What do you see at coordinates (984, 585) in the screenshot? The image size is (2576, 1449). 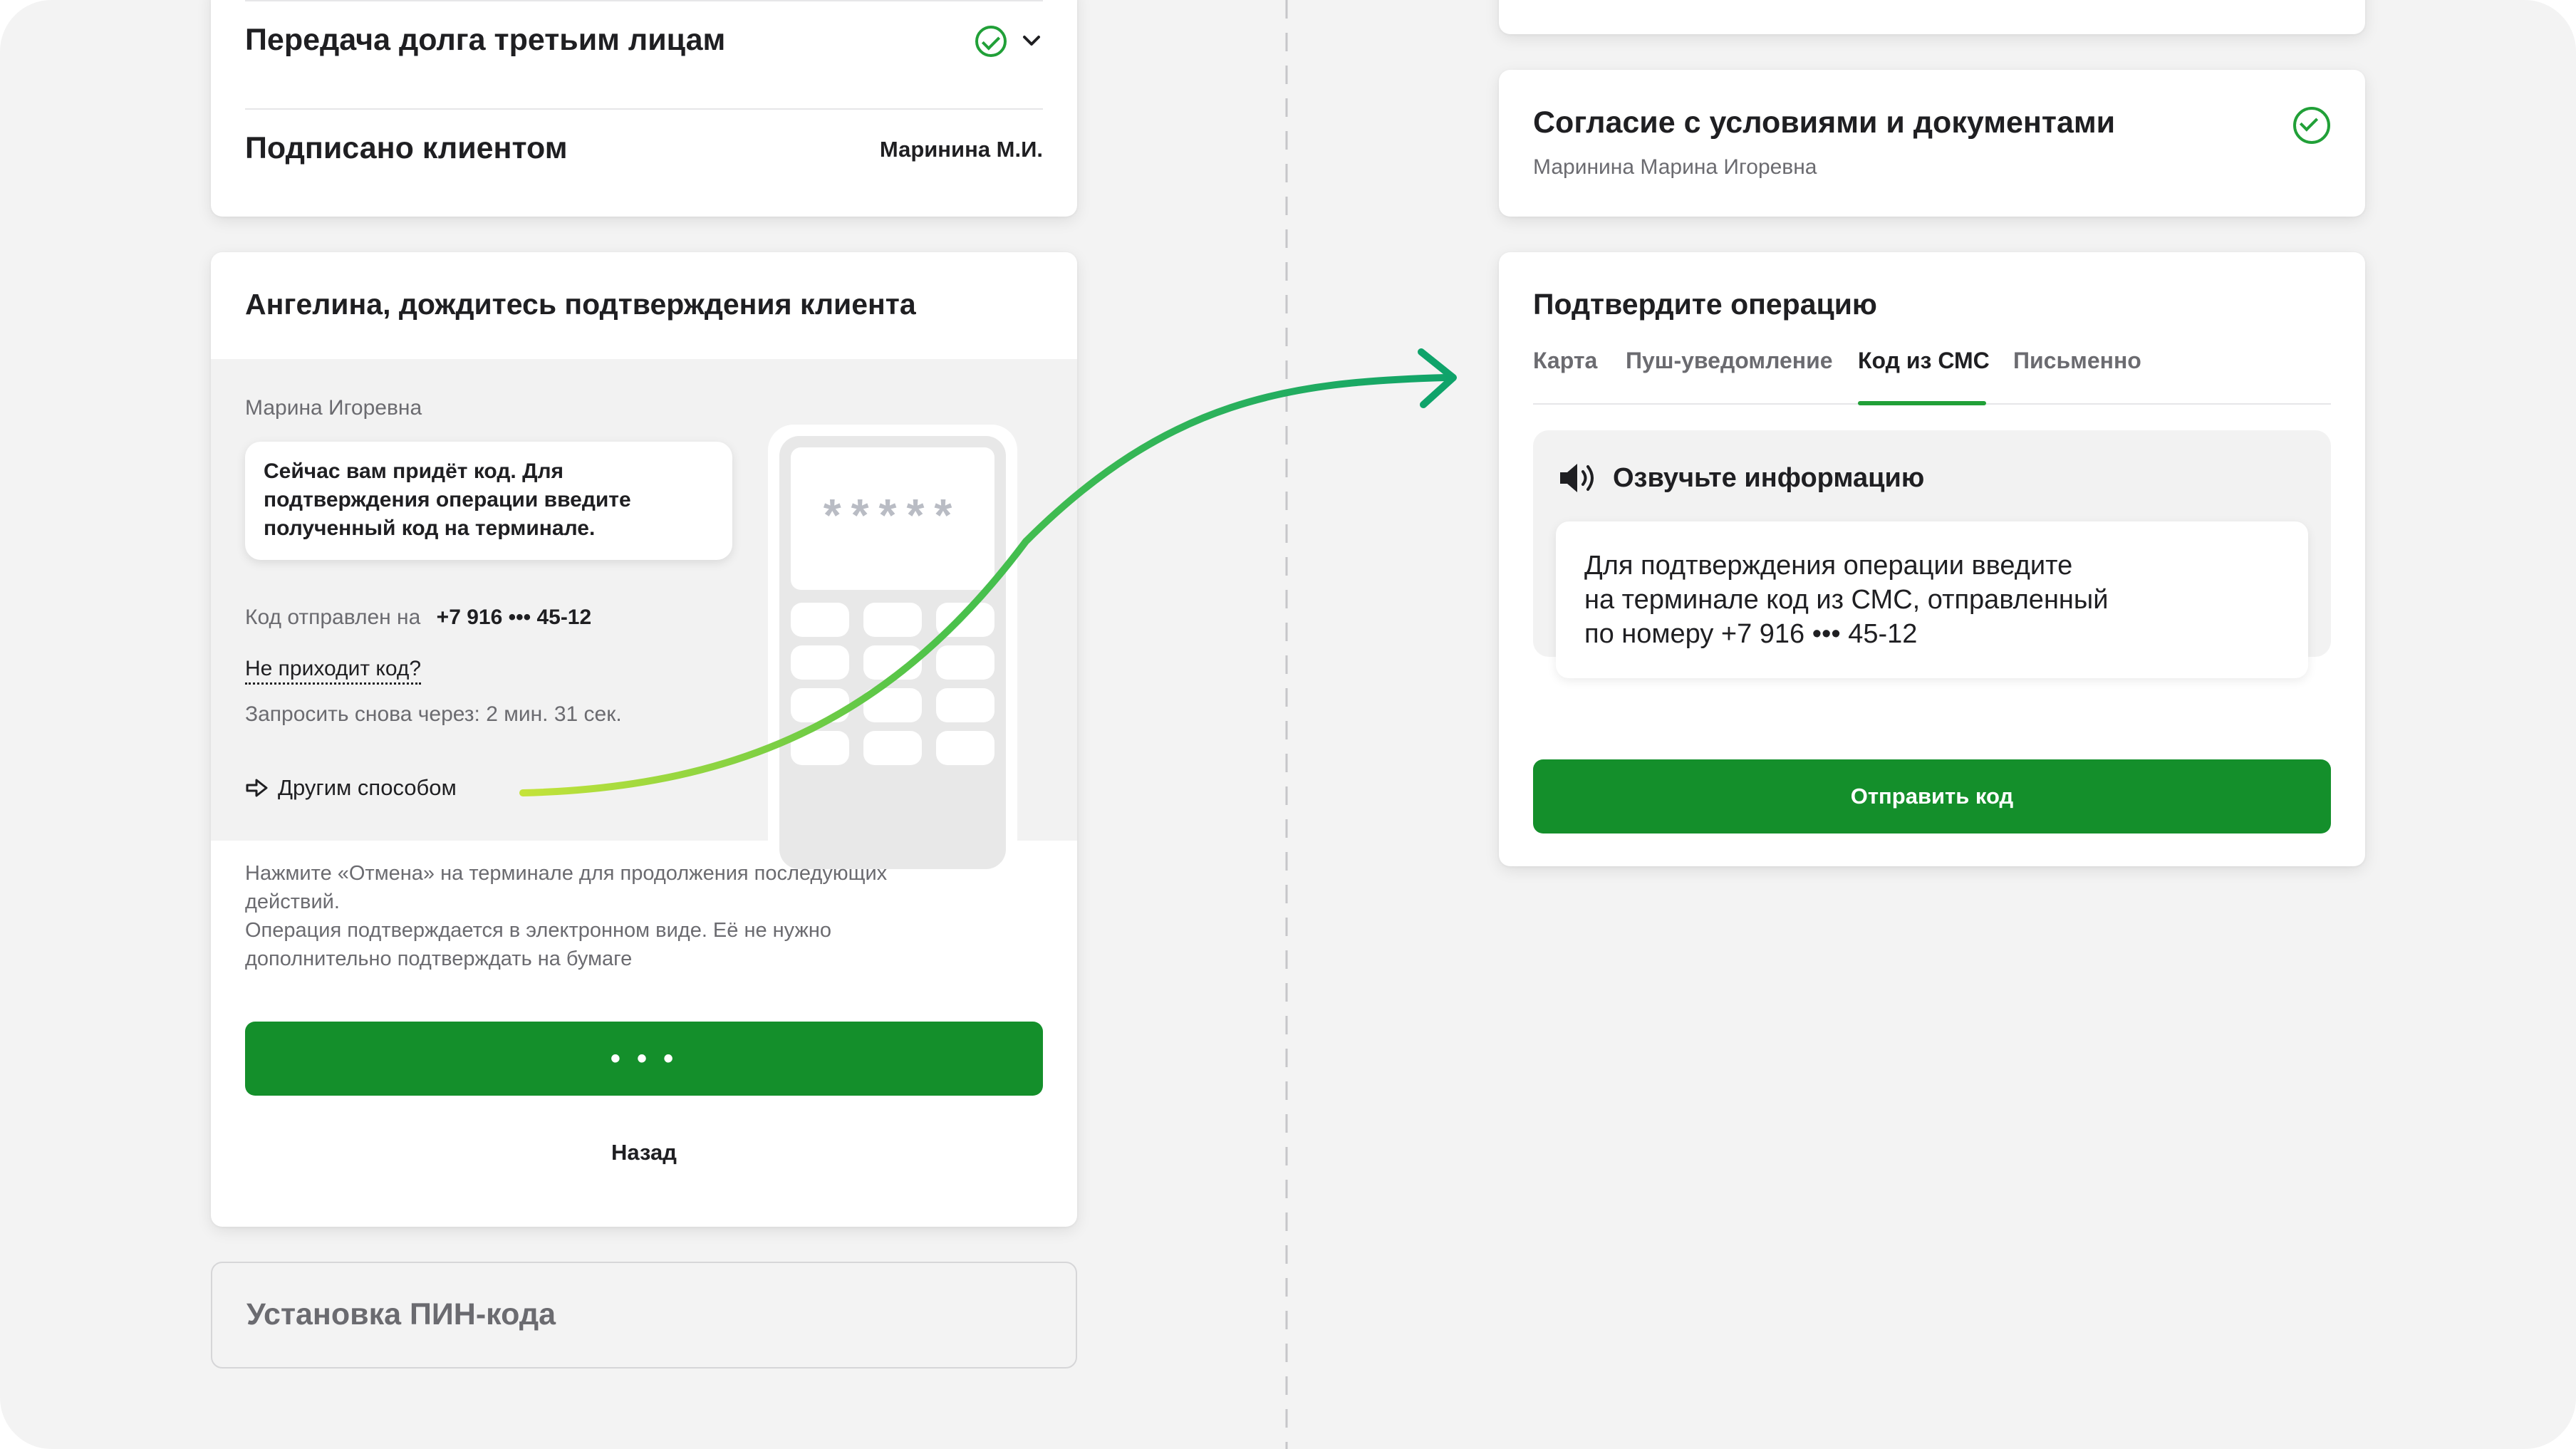 I see `flow-arrow-curve` at bounding box center [984, 585].